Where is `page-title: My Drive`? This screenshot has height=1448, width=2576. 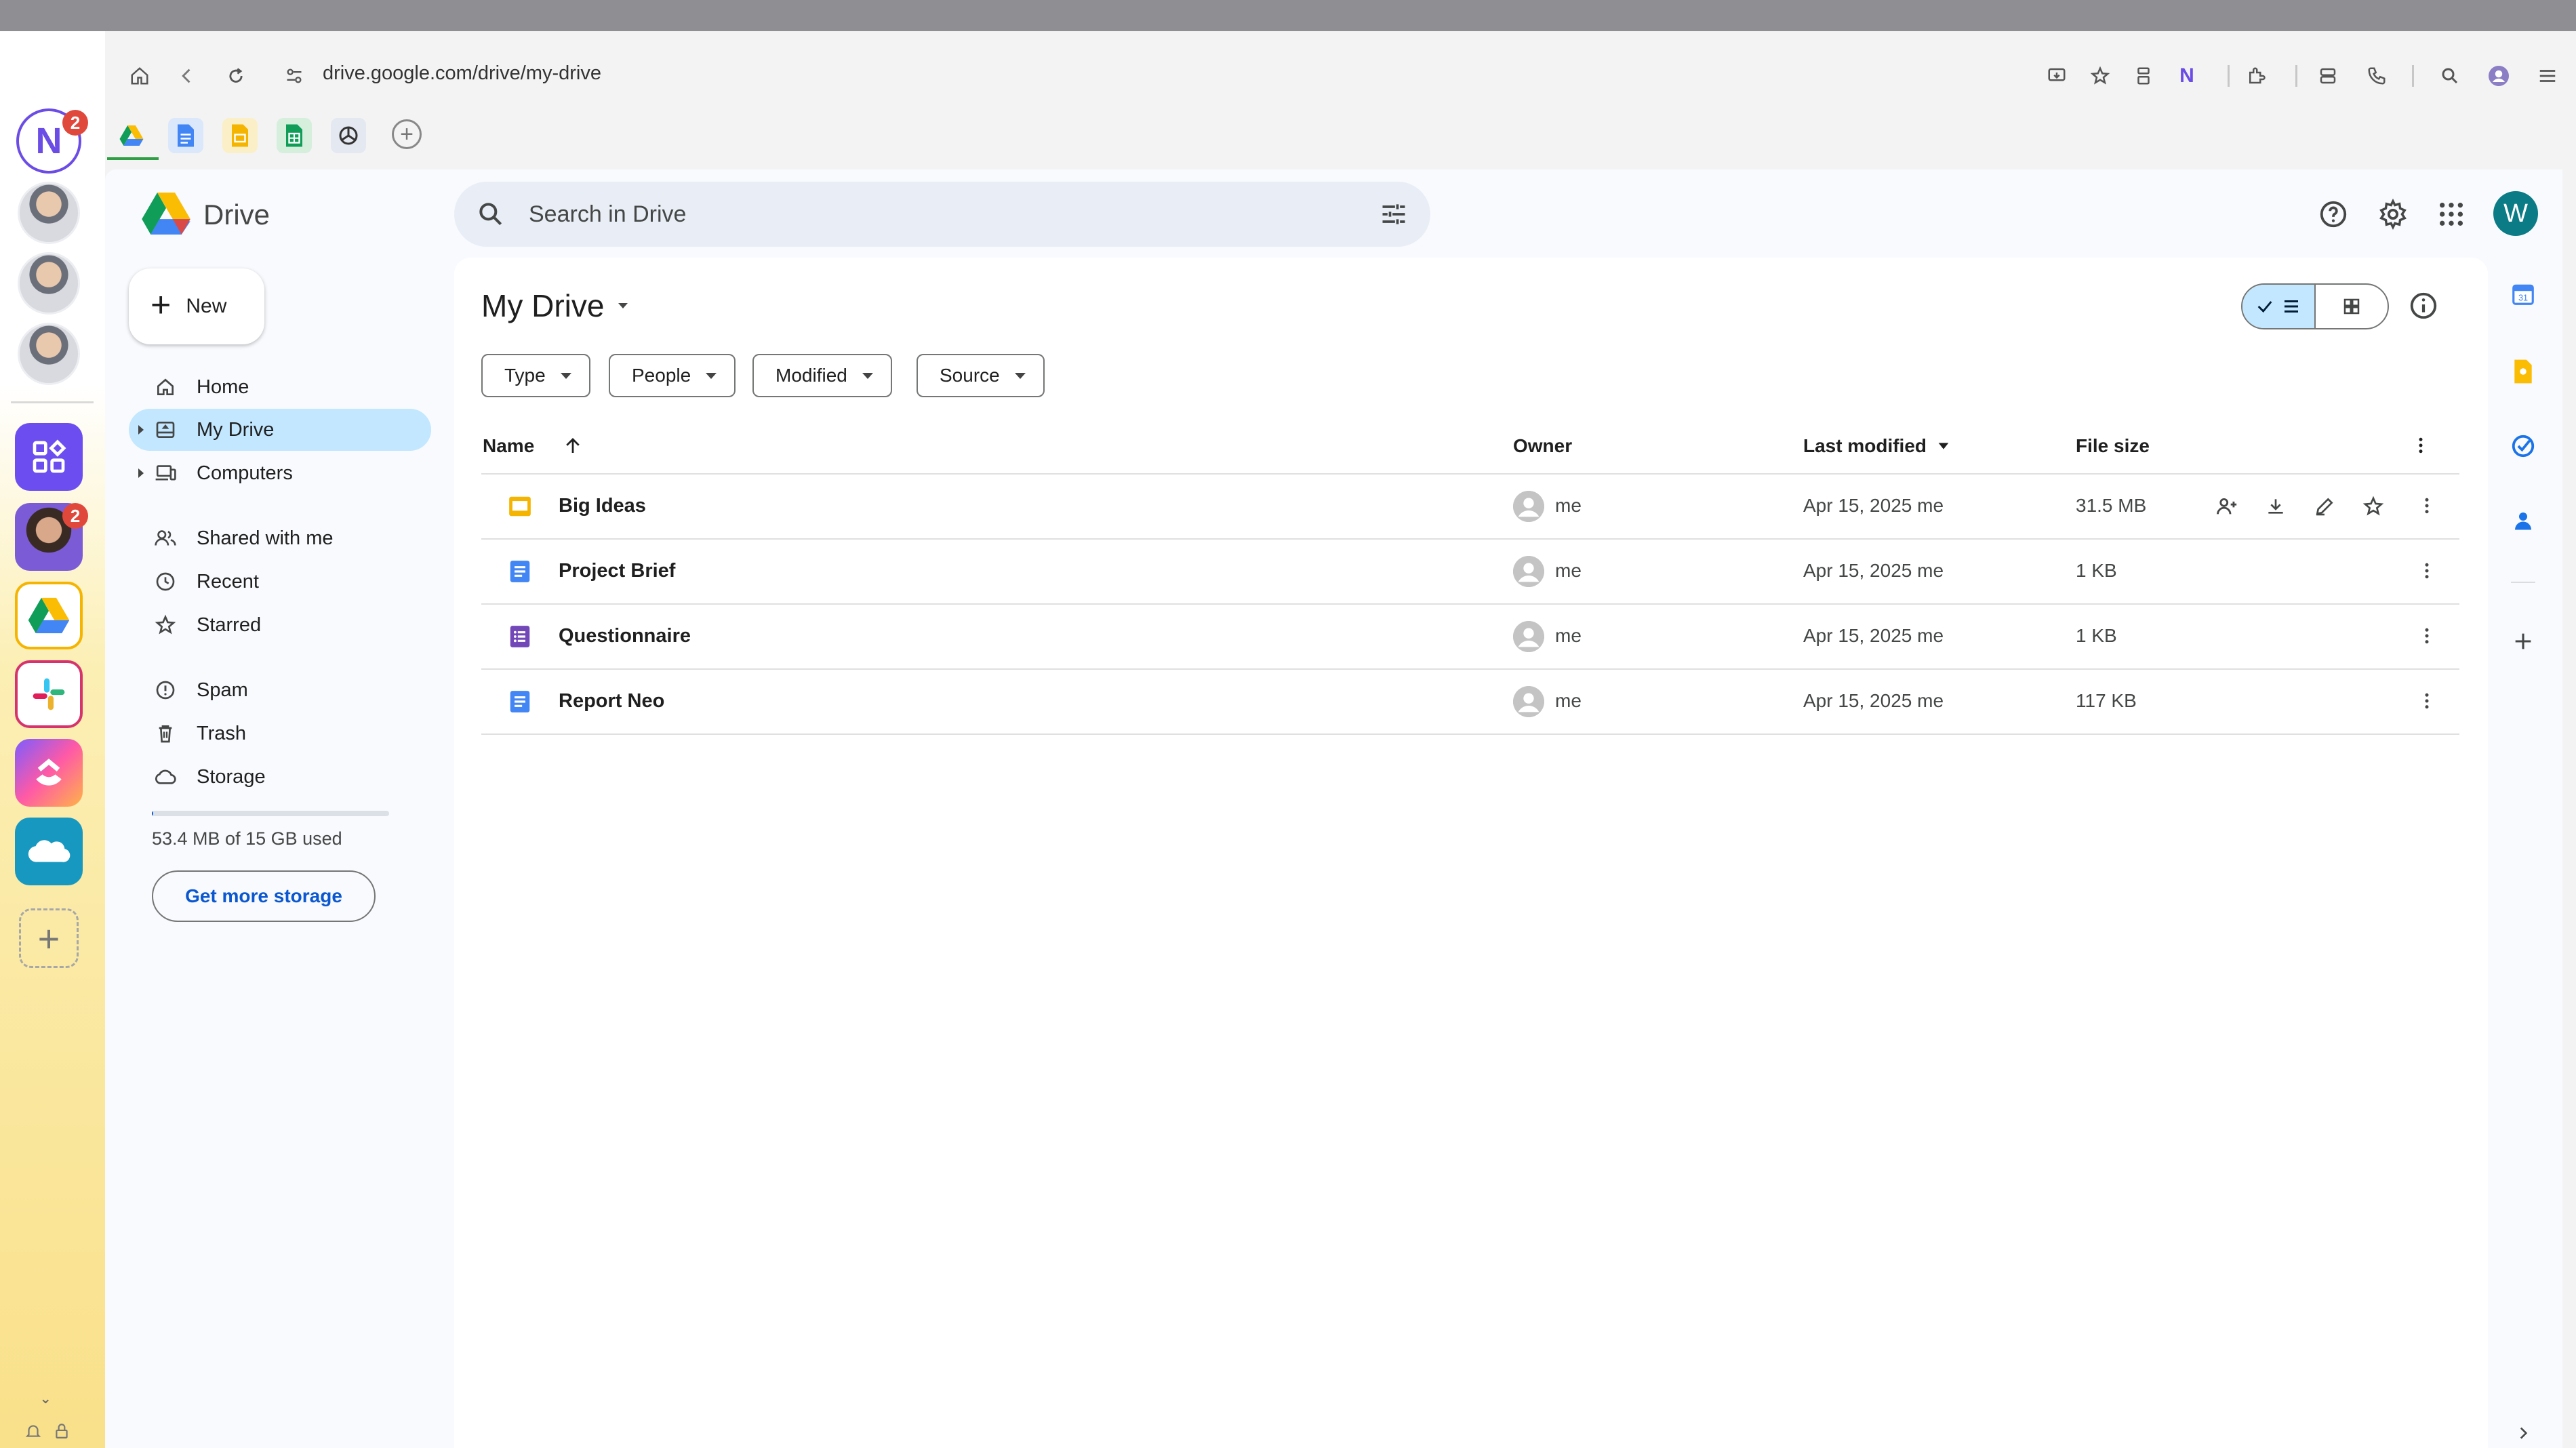
page-title: My Drive is located at coordinates (556, 305).